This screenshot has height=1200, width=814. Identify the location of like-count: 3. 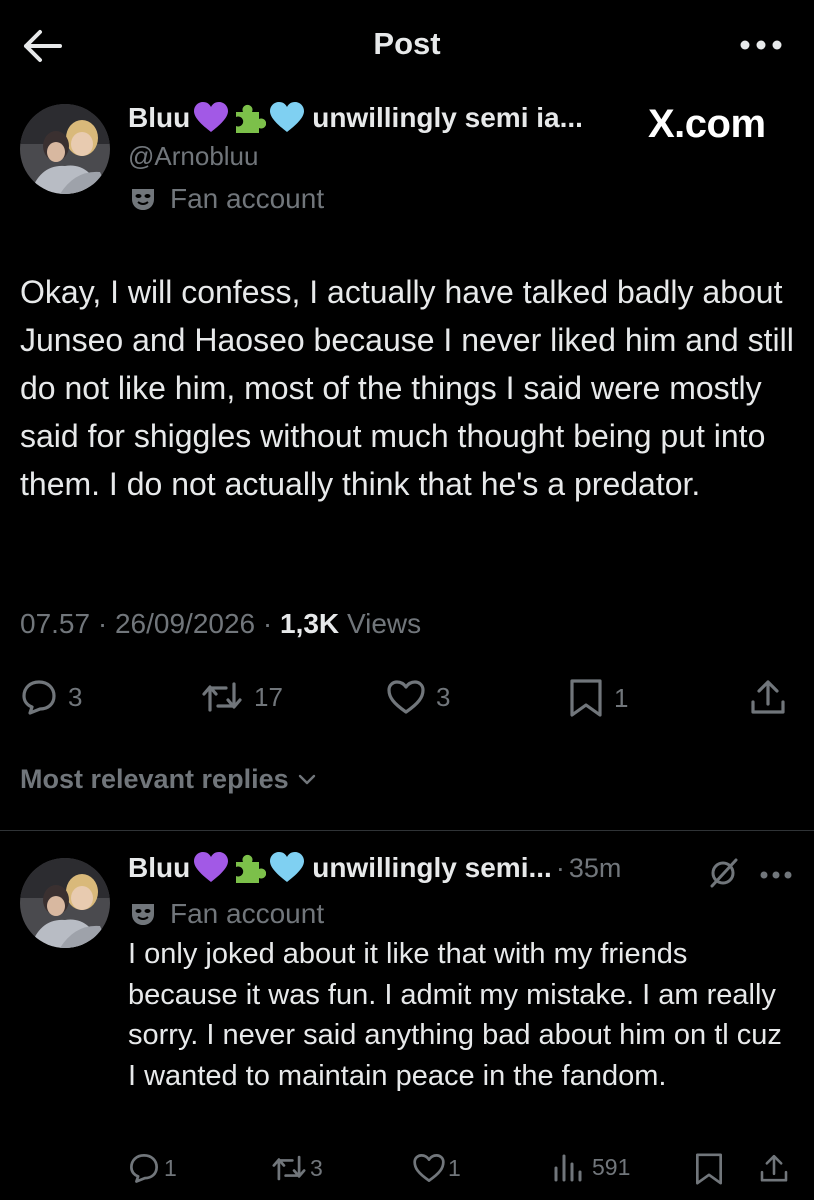
(443, 696).